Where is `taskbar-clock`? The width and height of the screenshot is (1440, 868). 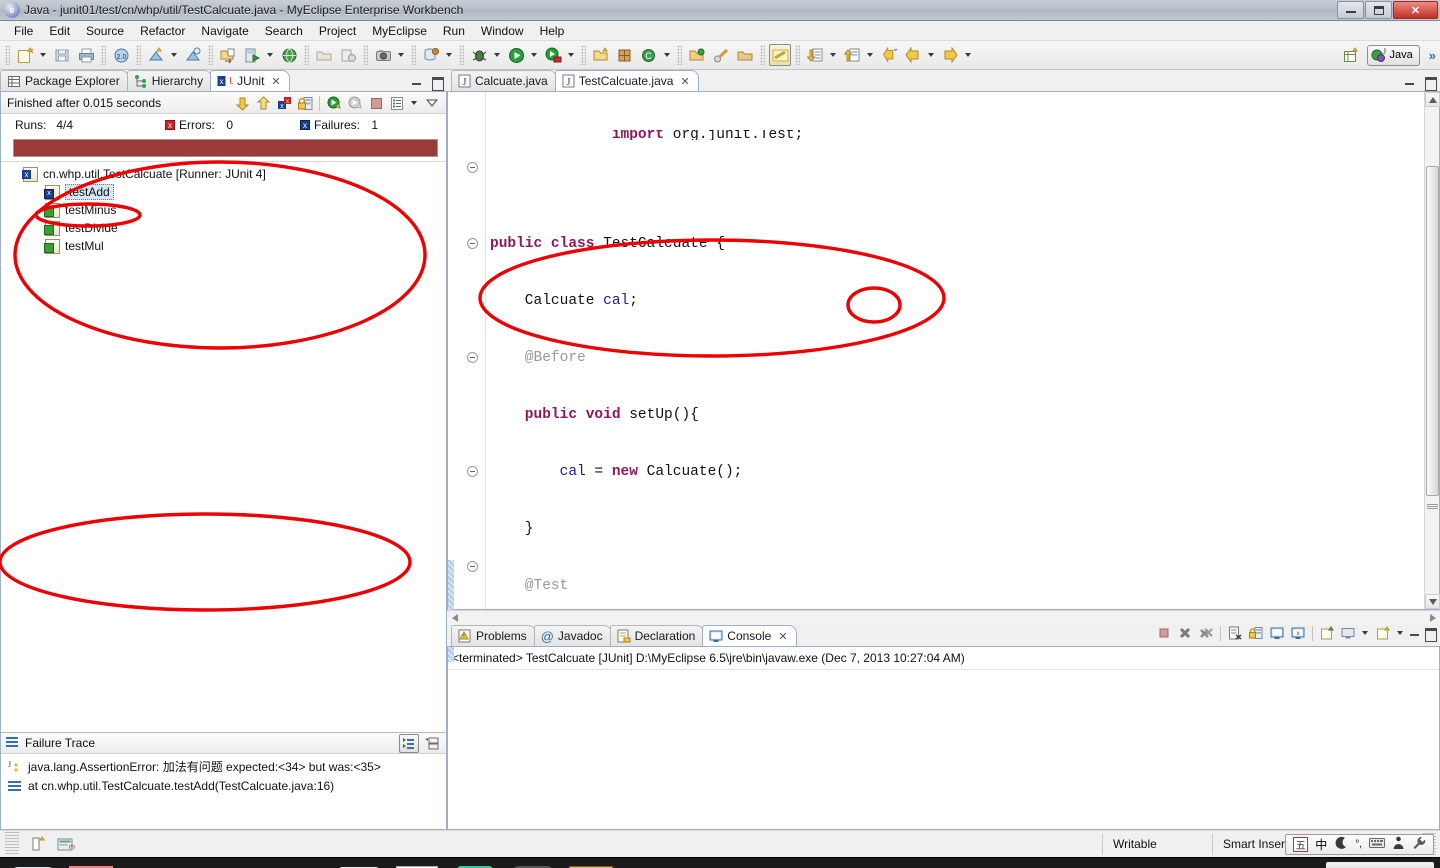
taskbar-clock is located at coordinates (1380, 864).